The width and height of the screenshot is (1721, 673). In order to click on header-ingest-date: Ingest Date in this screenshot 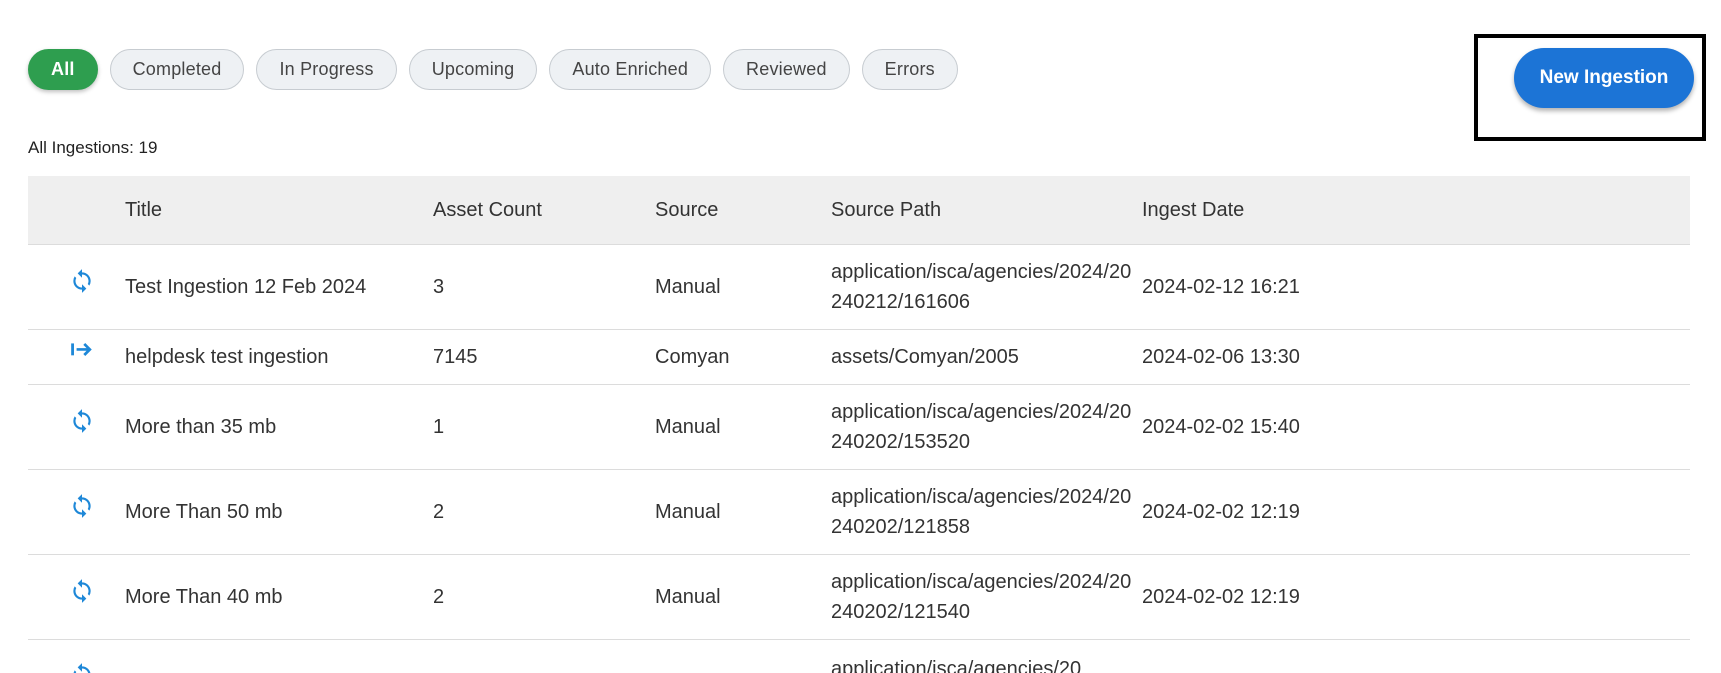, I will do `click(1416, 210)`.